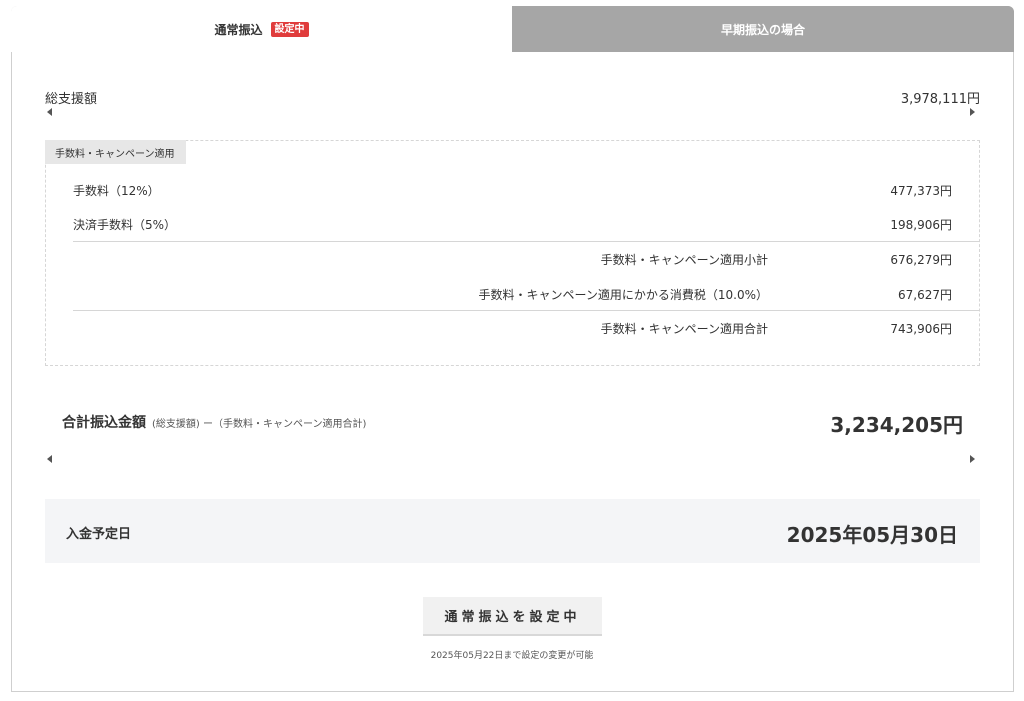 This screenshot has width=1024, height=701. Describe the element at coordinates (289, 29) in the screenshot. I see `status-badge: 設定中` at that location.